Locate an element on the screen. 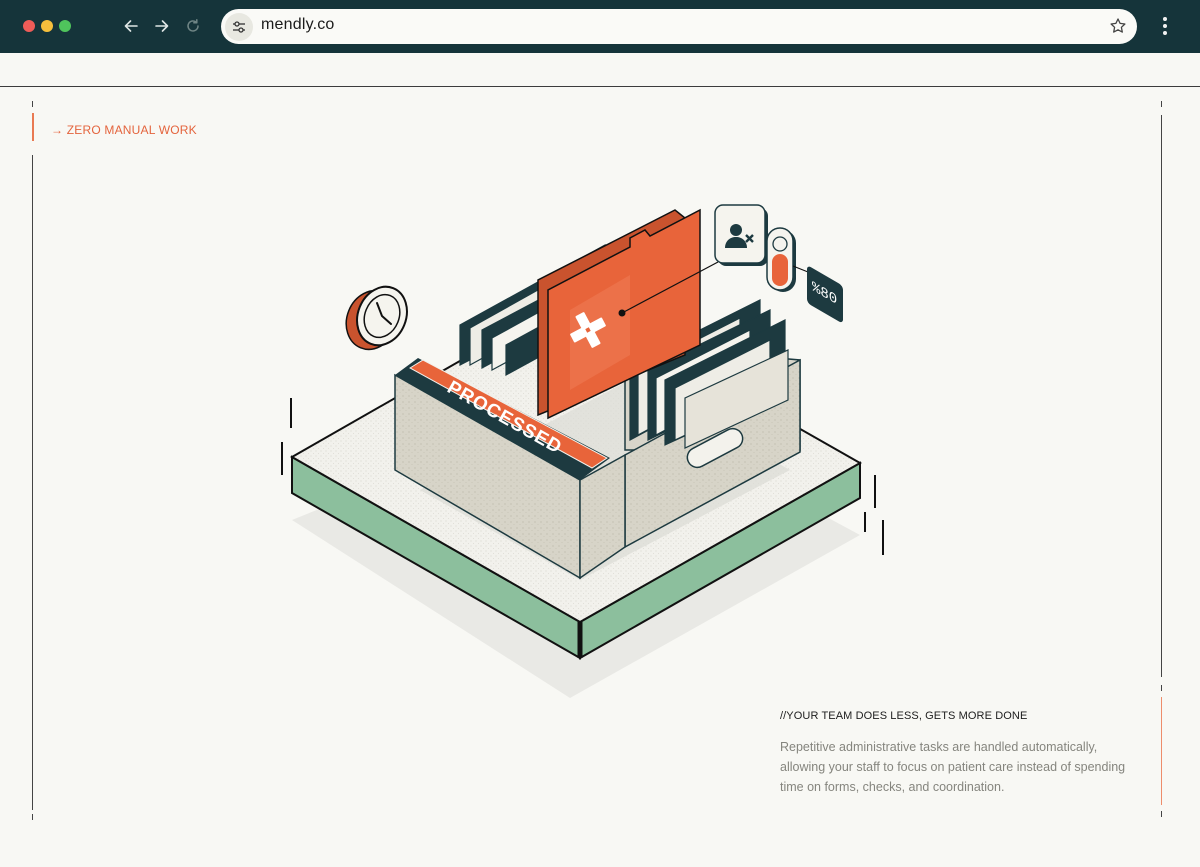 This screenshot has height=867, width=1200. address-bar: mendly.co is located at coordinates (679, 26).